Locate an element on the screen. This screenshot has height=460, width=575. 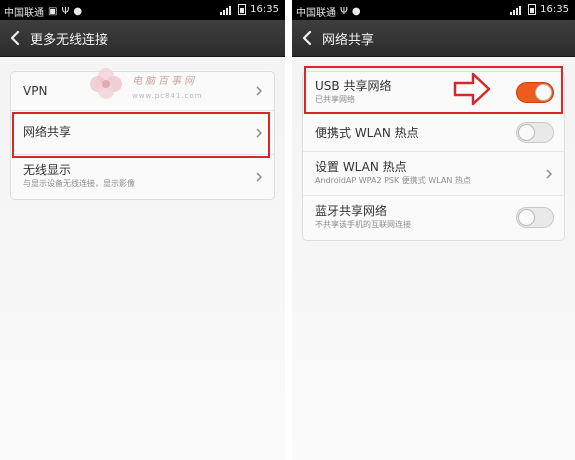
list-item-wlan-hotspot: 便携式 WLAN 热点 is located at coordinates (433, 133).